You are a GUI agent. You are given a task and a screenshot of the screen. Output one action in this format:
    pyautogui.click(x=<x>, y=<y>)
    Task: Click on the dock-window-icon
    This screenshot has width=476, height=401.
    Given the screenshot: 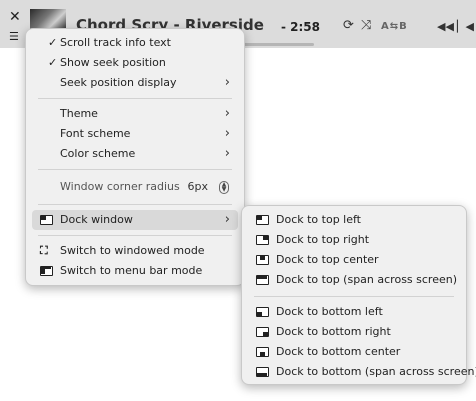 What is the action you would take?
    pyautogui.click(x=46, y=220)
    